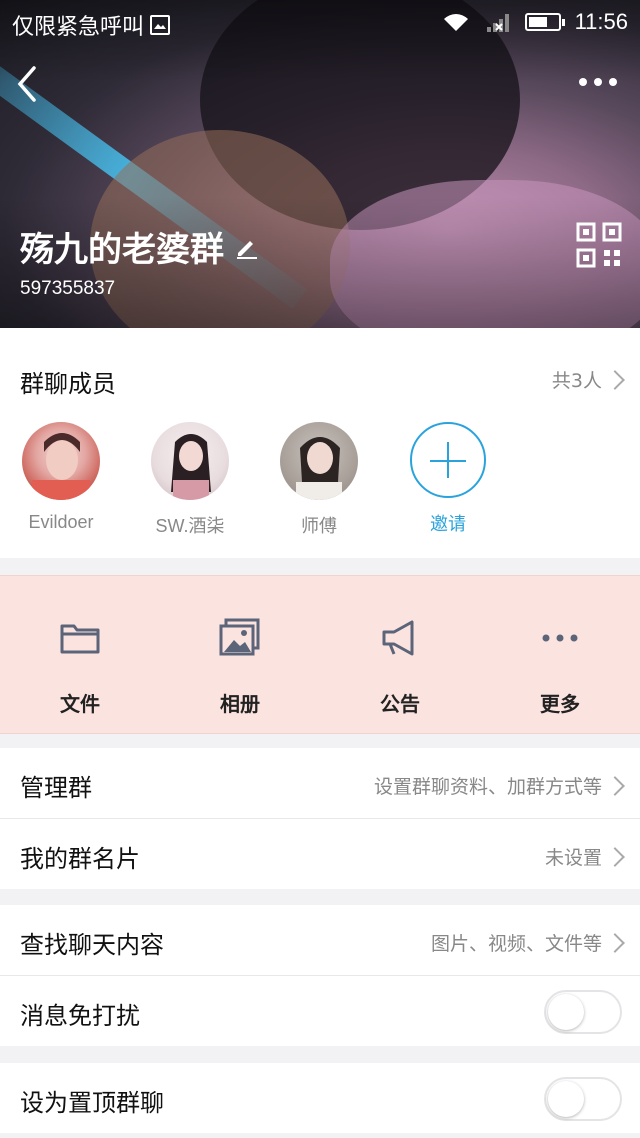 This screenshot has width=640, height=1138. I want to click on carrier-text: 仅限紧急呼叫, so click(78, 26).